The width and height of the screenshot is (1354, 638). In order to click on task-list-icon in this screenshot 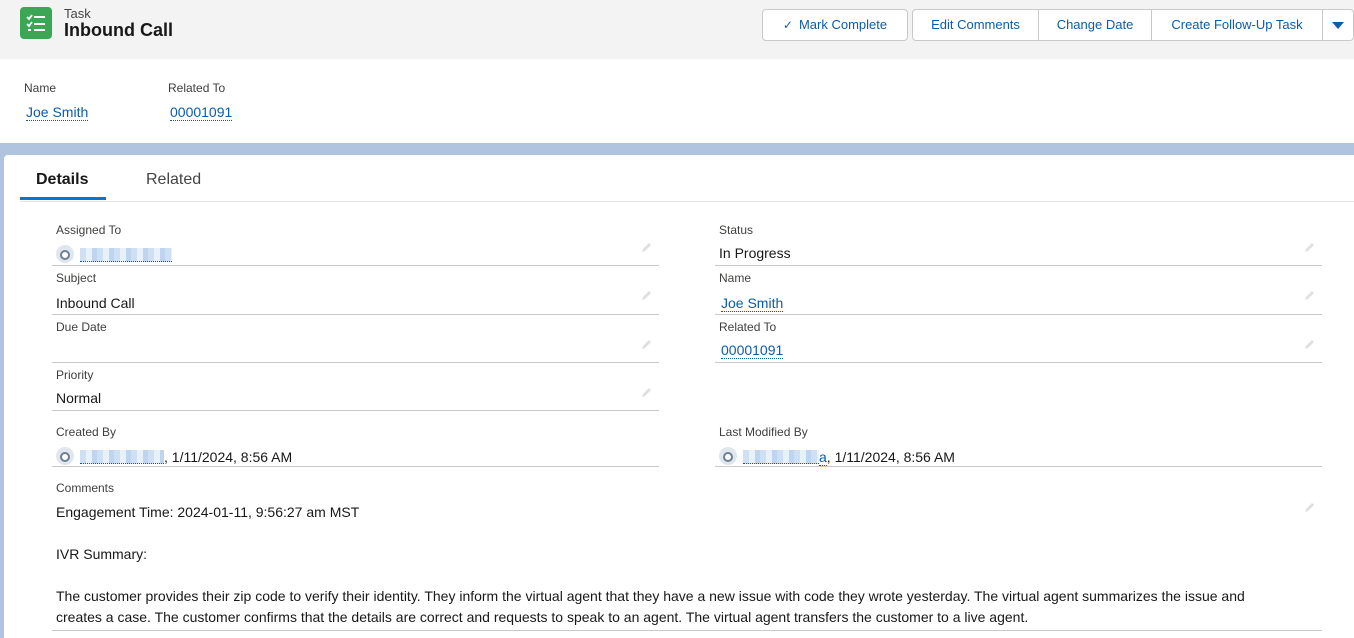, I will do `click(35, 22)`.